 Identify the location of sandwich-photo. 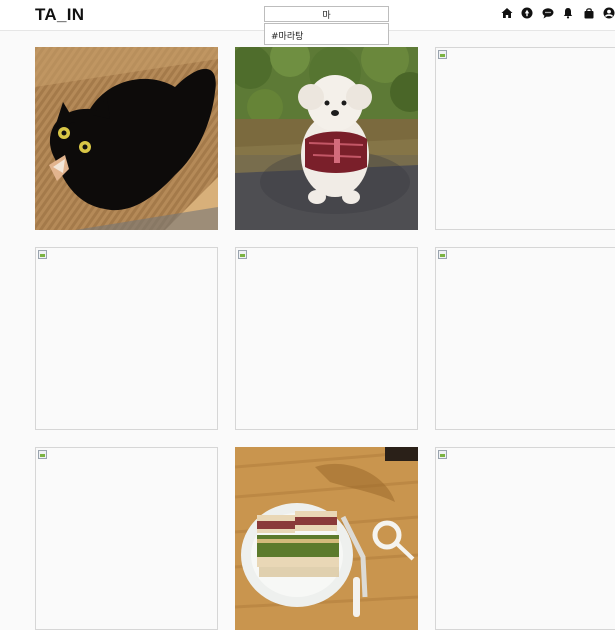
(326, 538).